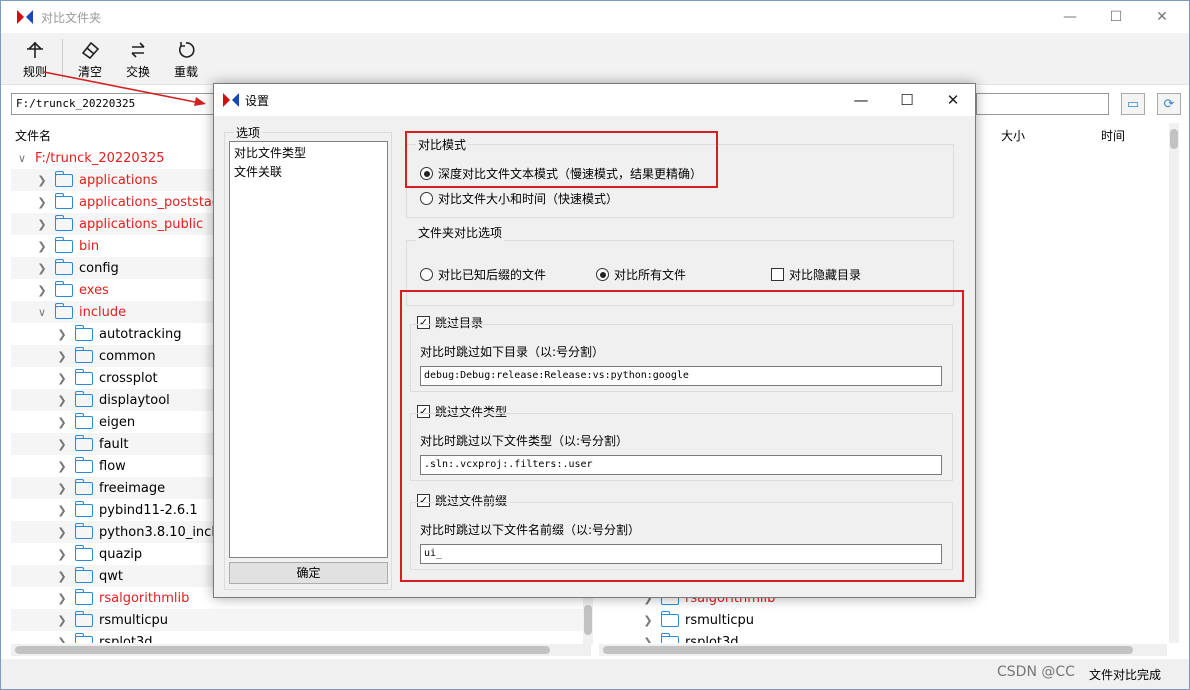 The height and width of the screenshot is (690, 1190). Describe the element at coordinates (825, 275) in the screenshot. I see `hidden-dirs-label: 对比隐藏目录` at that location.